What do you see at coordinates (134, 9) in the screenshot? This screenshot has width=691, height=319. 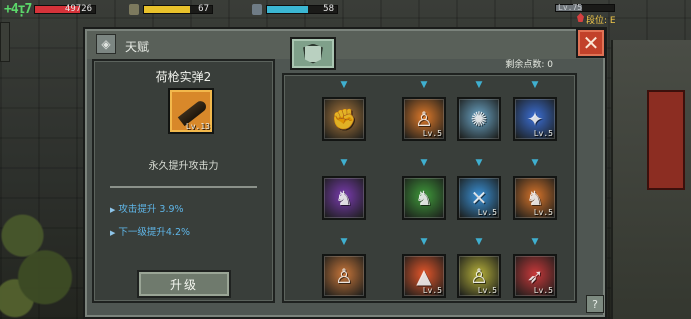 I see `stamina-icon` at bounding box center [134, 9].